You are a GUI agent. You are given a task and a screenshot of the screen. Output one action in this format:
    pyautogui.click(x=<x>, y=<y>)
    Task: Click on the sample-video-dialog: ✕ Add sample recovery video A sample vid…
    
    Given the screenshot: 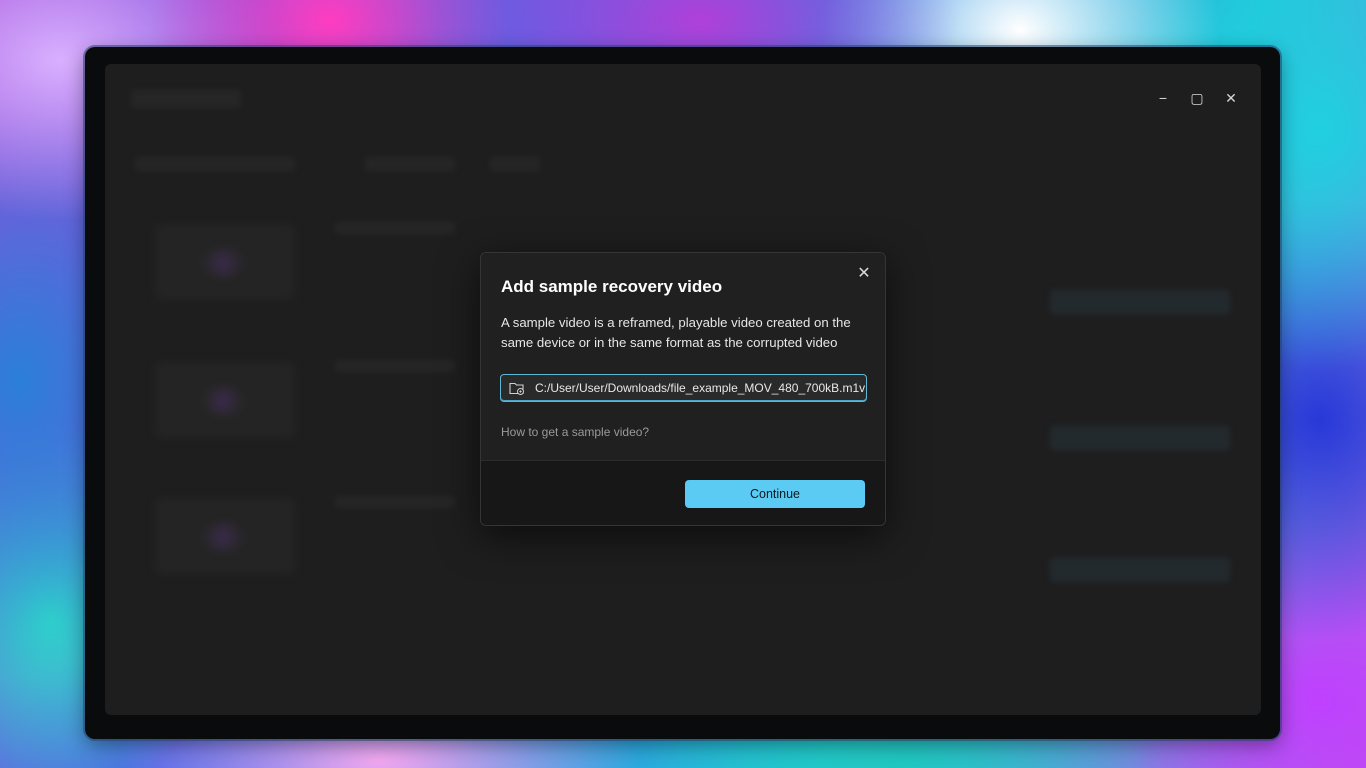 What is the action you would take?
    pyautogui.click(x=683, y=389)
    